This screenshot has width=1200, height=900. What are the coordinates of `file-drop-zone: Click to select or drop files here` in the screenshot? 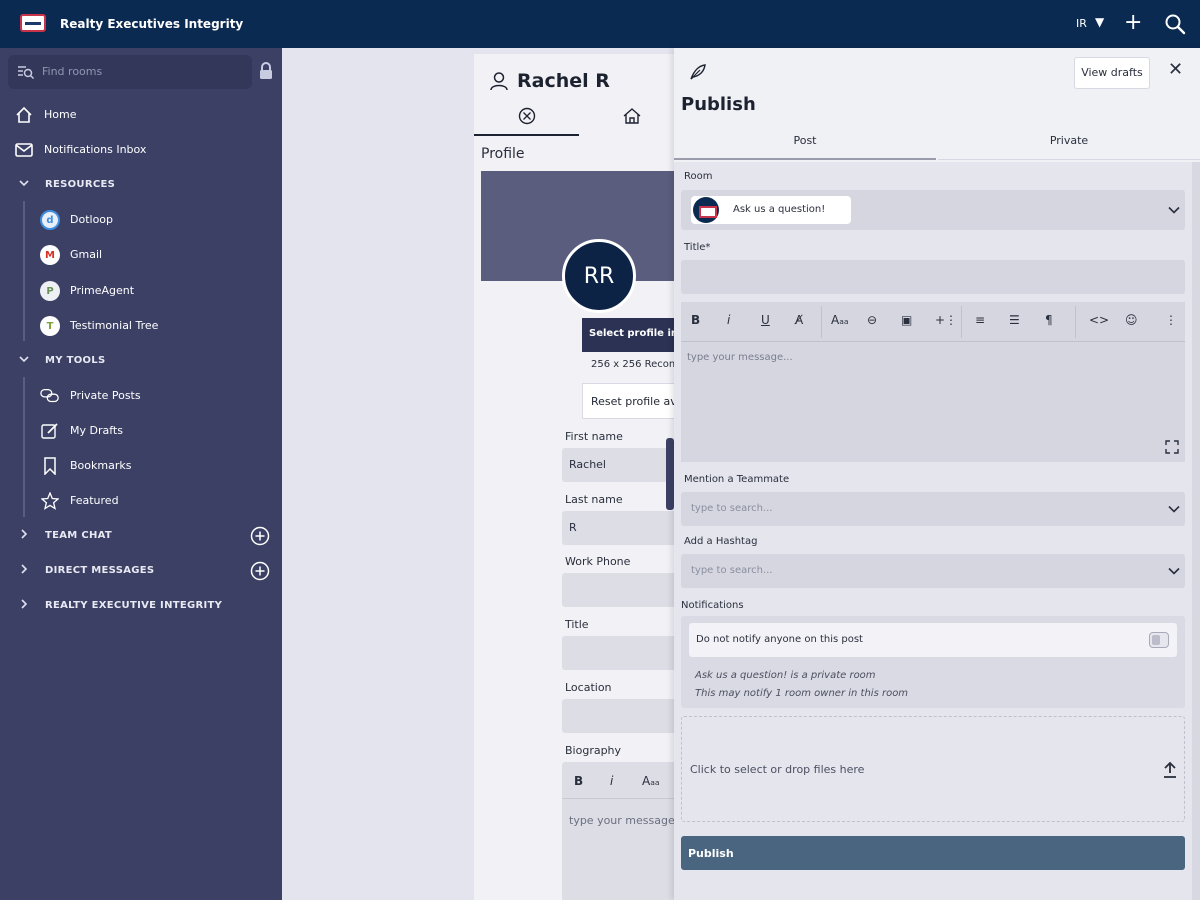 It's located at (933, 769).